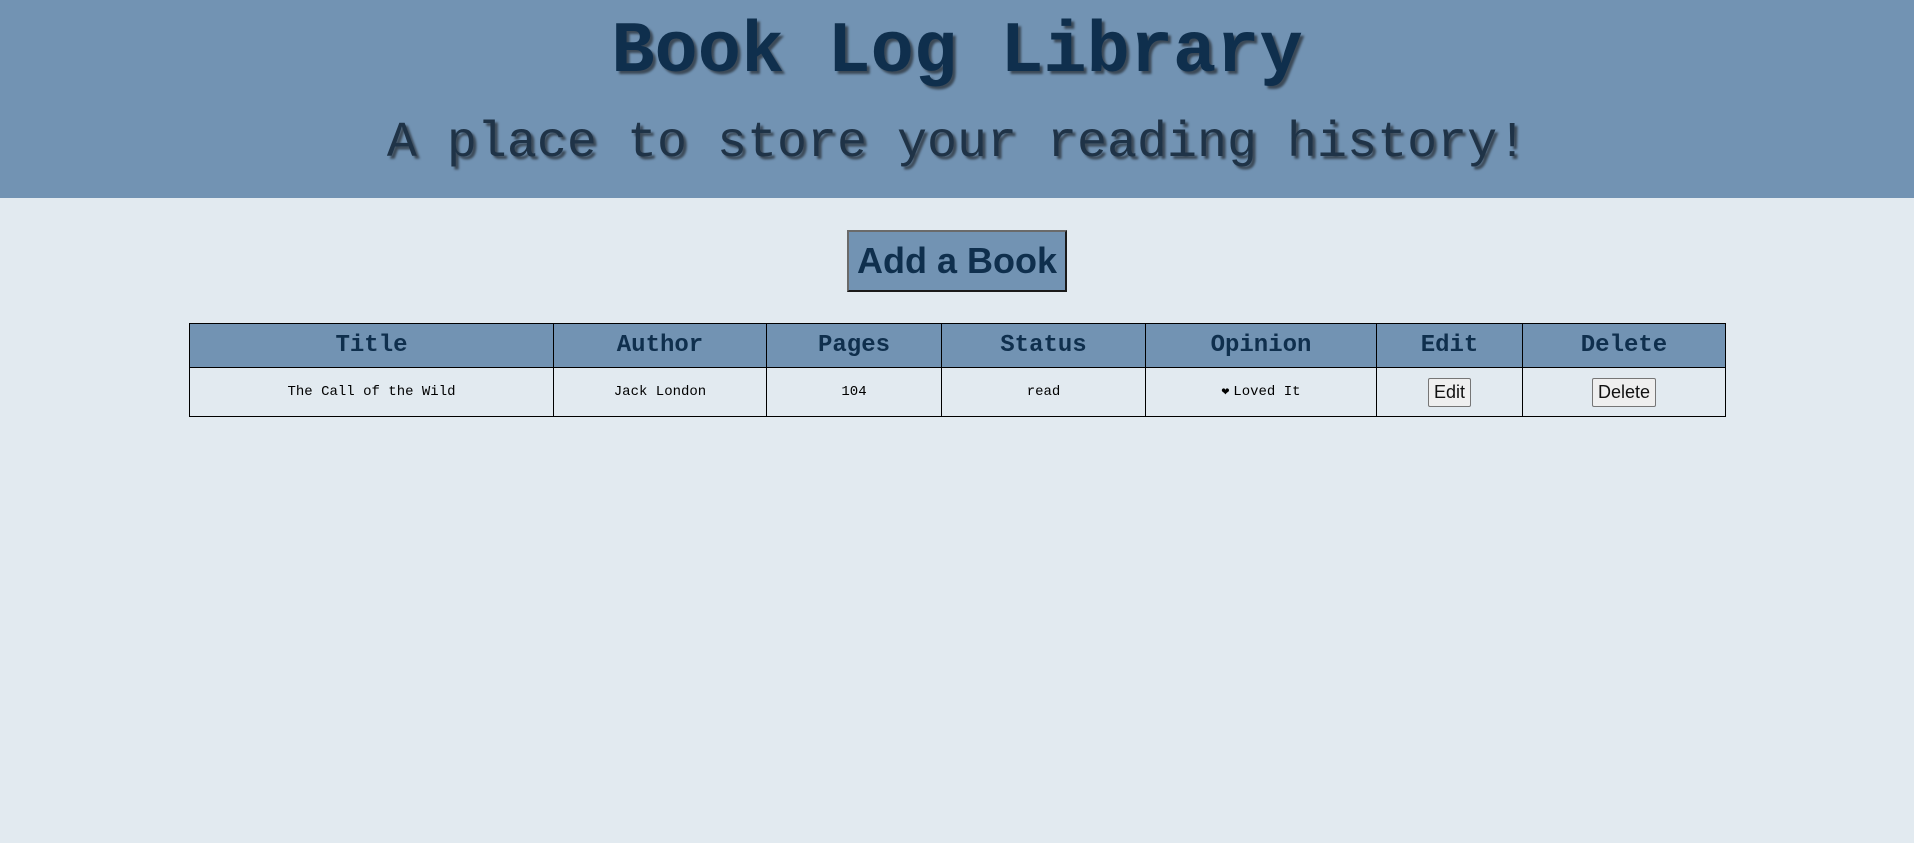  Describe the element at coordinates (1043, 345) in the screenshot. I see `column-header-status: Status` at that location.